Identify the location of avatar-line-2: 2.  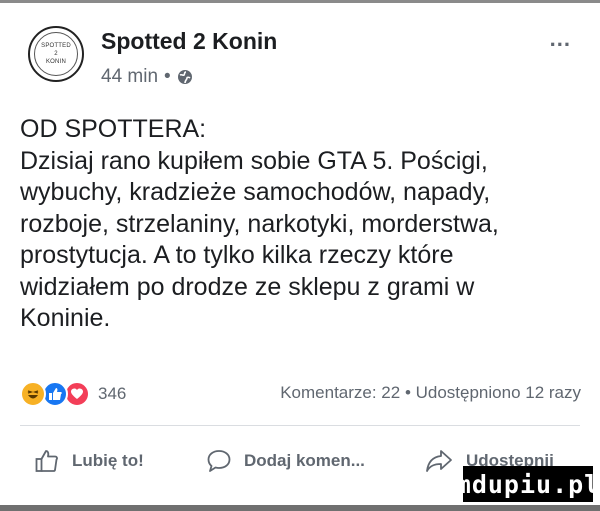
(56, 54).